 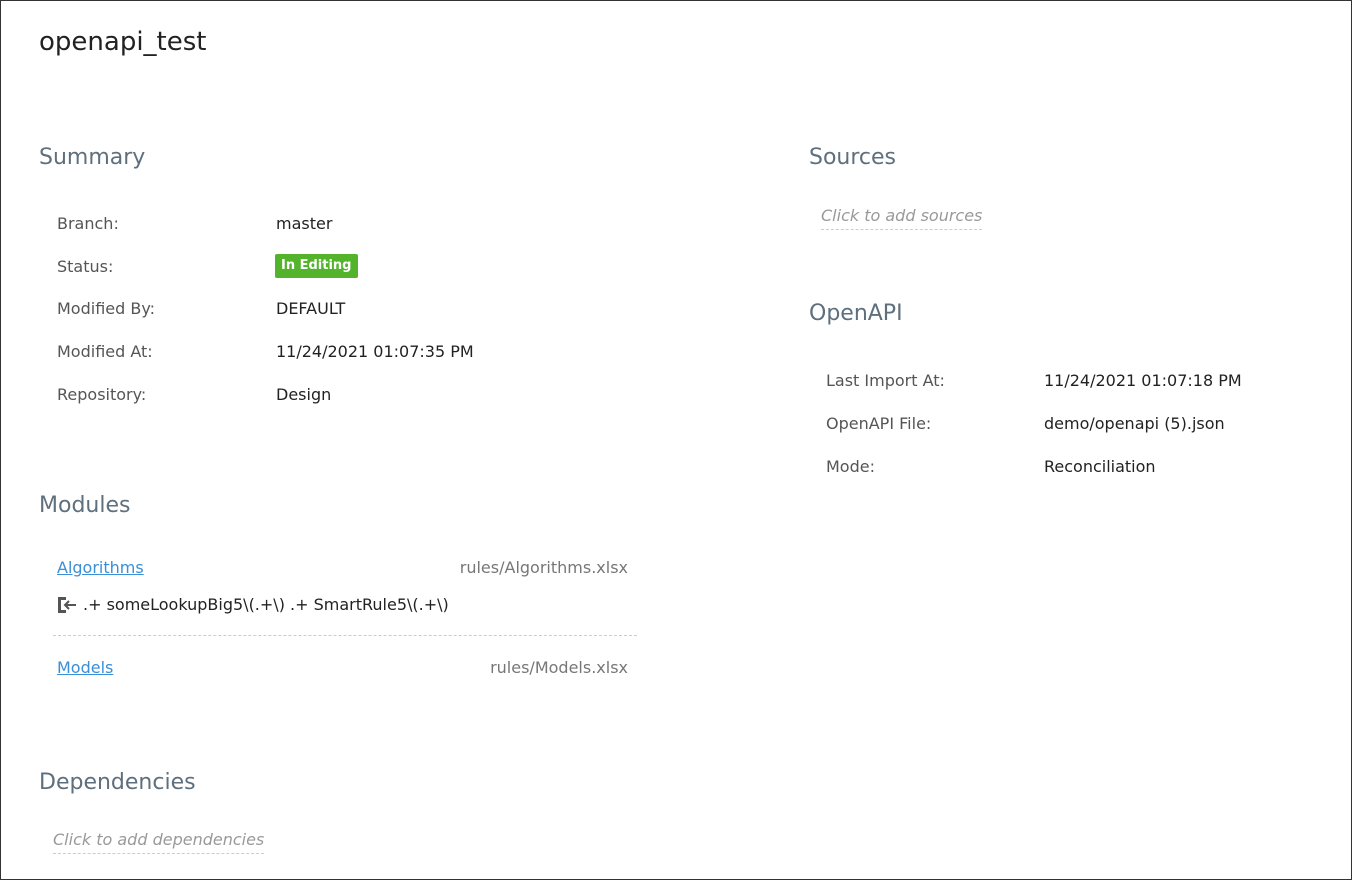 What do you see at coordinates (853, 157) in the screenshot?
I see `sources-heading: Sources` at bounding box center [853, 157].